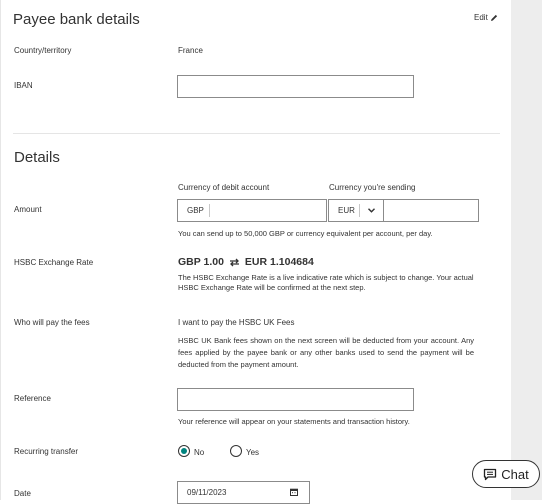 The width and height of the screenshot is (542, 504). Describe the element at coordinates (236, 322) in the screenshot. I see `fees-value: I want to pay the HSBC UK Fees` at that location.